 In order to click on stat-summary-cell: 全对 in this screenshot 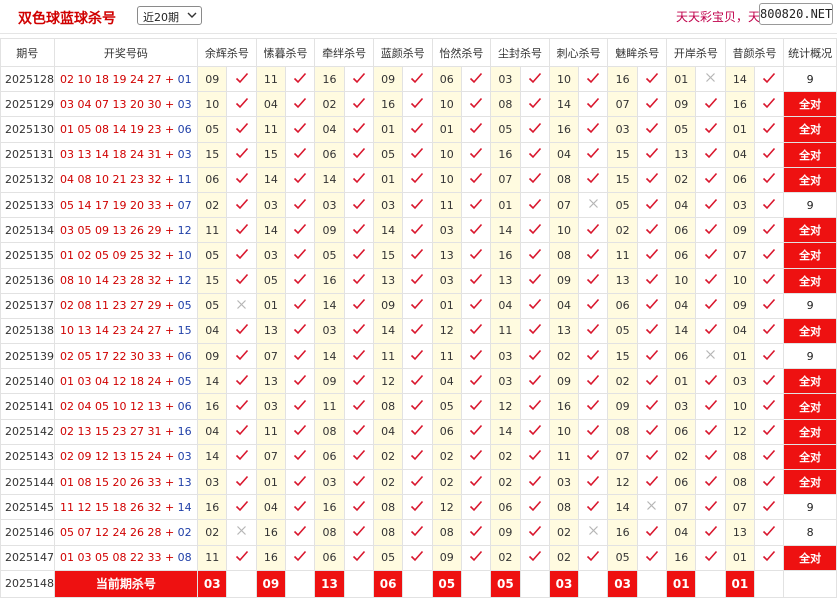, I will do `click(810, 482)`.